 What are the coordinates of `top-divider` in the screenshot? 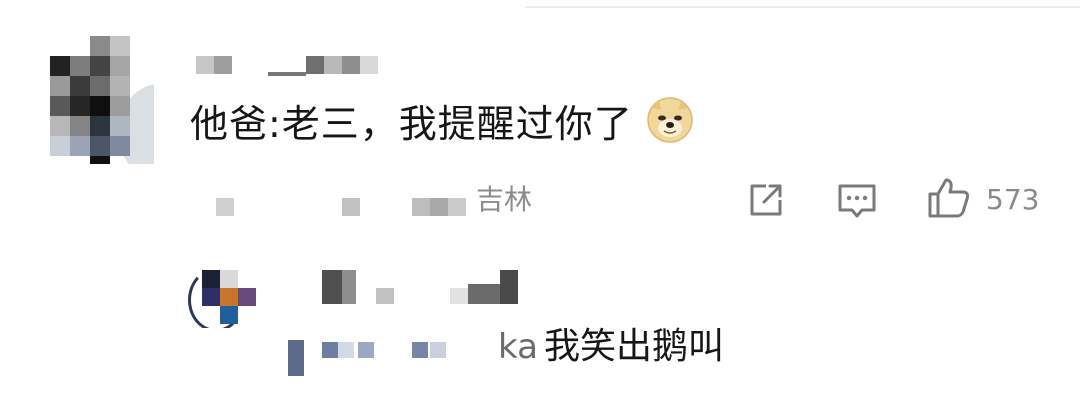 It's located at (802, 7).